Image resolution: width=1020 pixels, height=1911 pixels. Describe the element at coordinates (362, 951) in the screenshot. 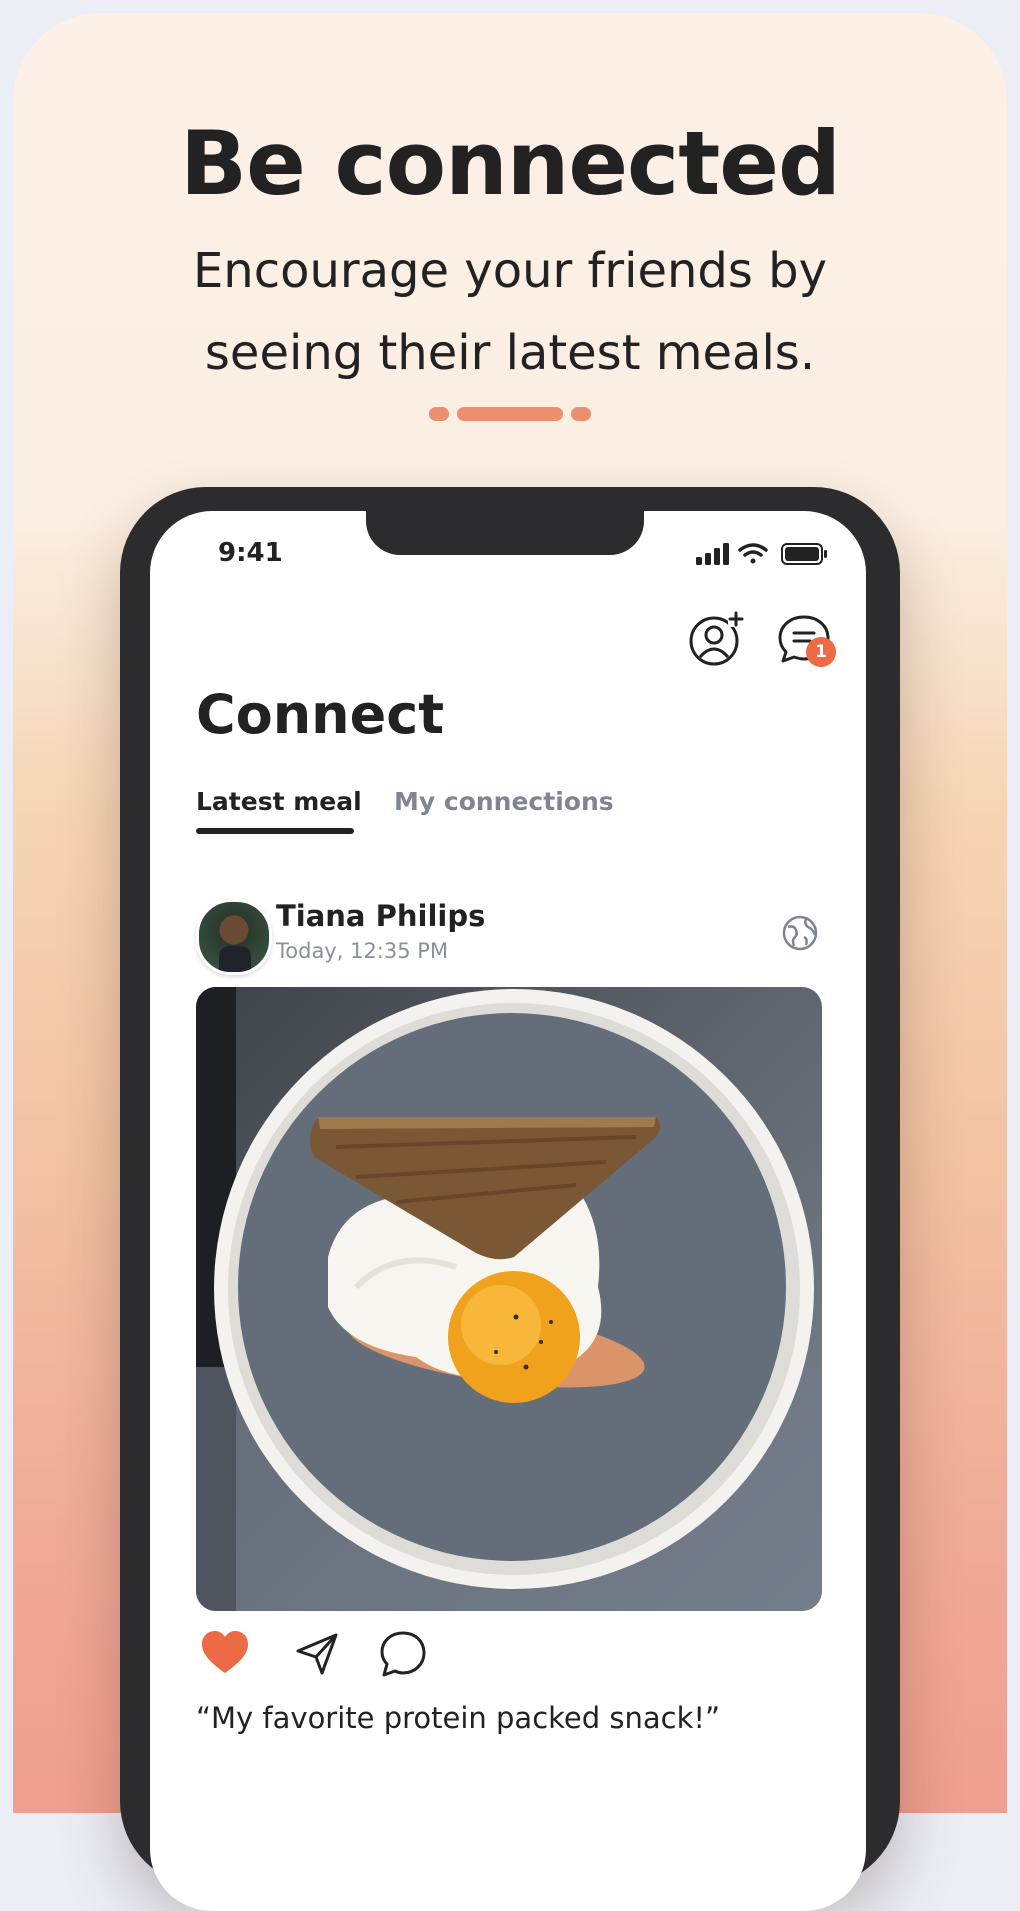

I see `post-timestamp: Today, 12:35 PM` at that location.